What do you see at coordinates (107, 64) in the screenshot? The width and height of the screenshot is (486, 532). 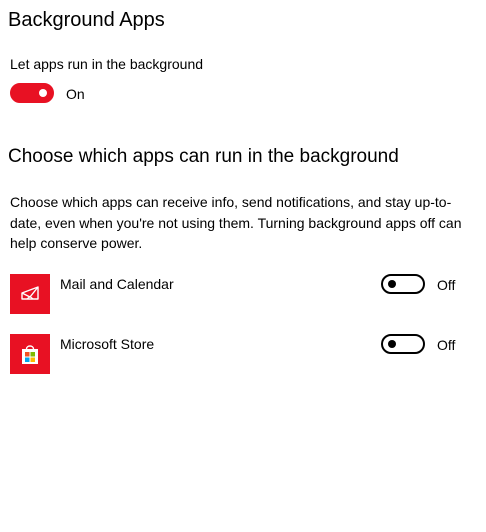 I see `master-toggle-label: Let apps run in the background` at bounding box center [107, 64].